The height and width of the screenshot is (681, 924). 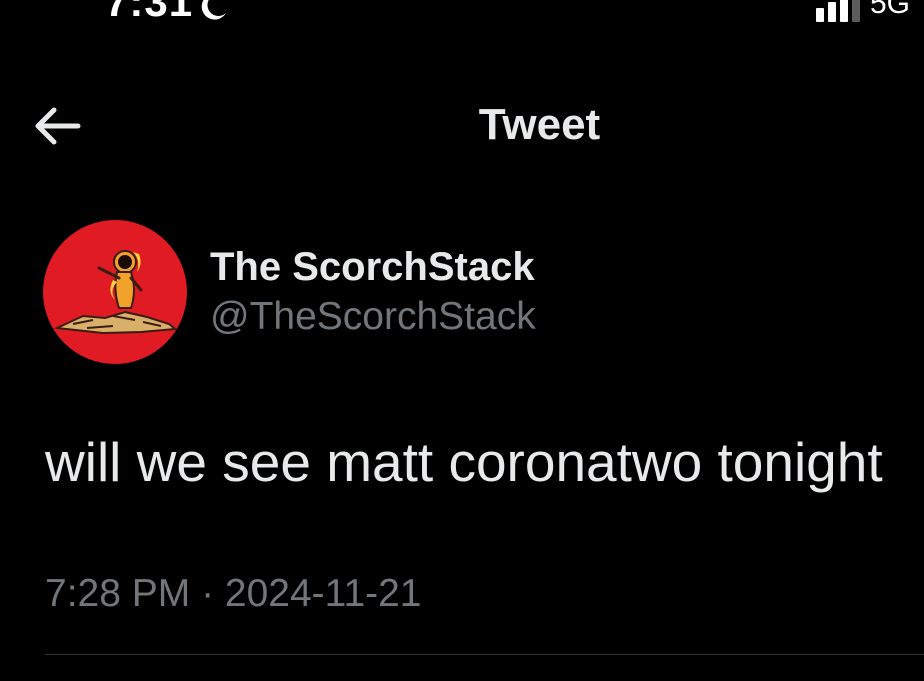 I want to click on status-bar-time-group: 7:31, so click(x=167, y=13).